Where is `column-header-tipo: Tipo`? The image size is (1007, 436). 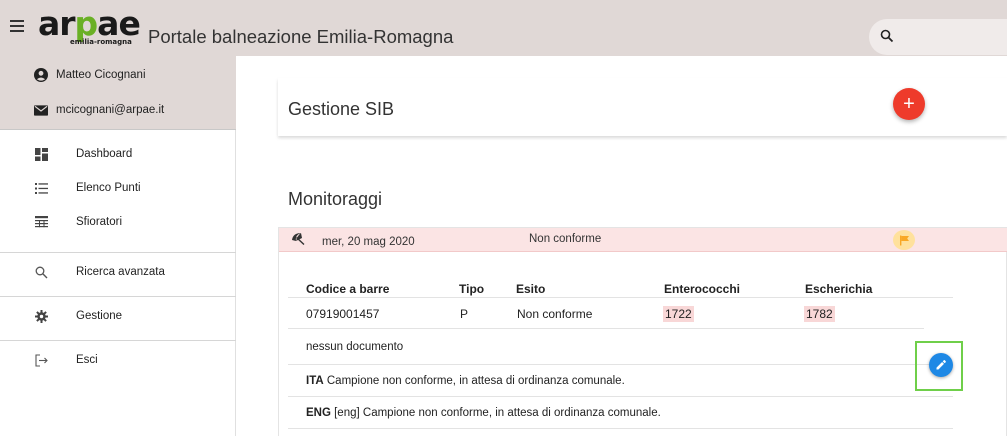 column-header-tipo: Tipo is located at coordinates (472, 289).